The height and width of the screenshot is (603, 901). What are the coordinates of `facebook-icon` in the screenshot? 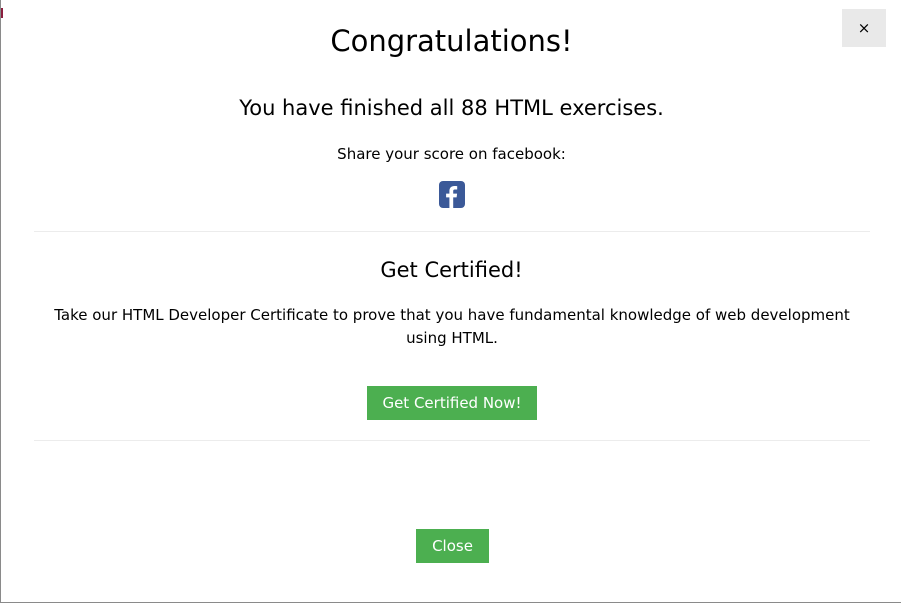 It's located at (452, 194).